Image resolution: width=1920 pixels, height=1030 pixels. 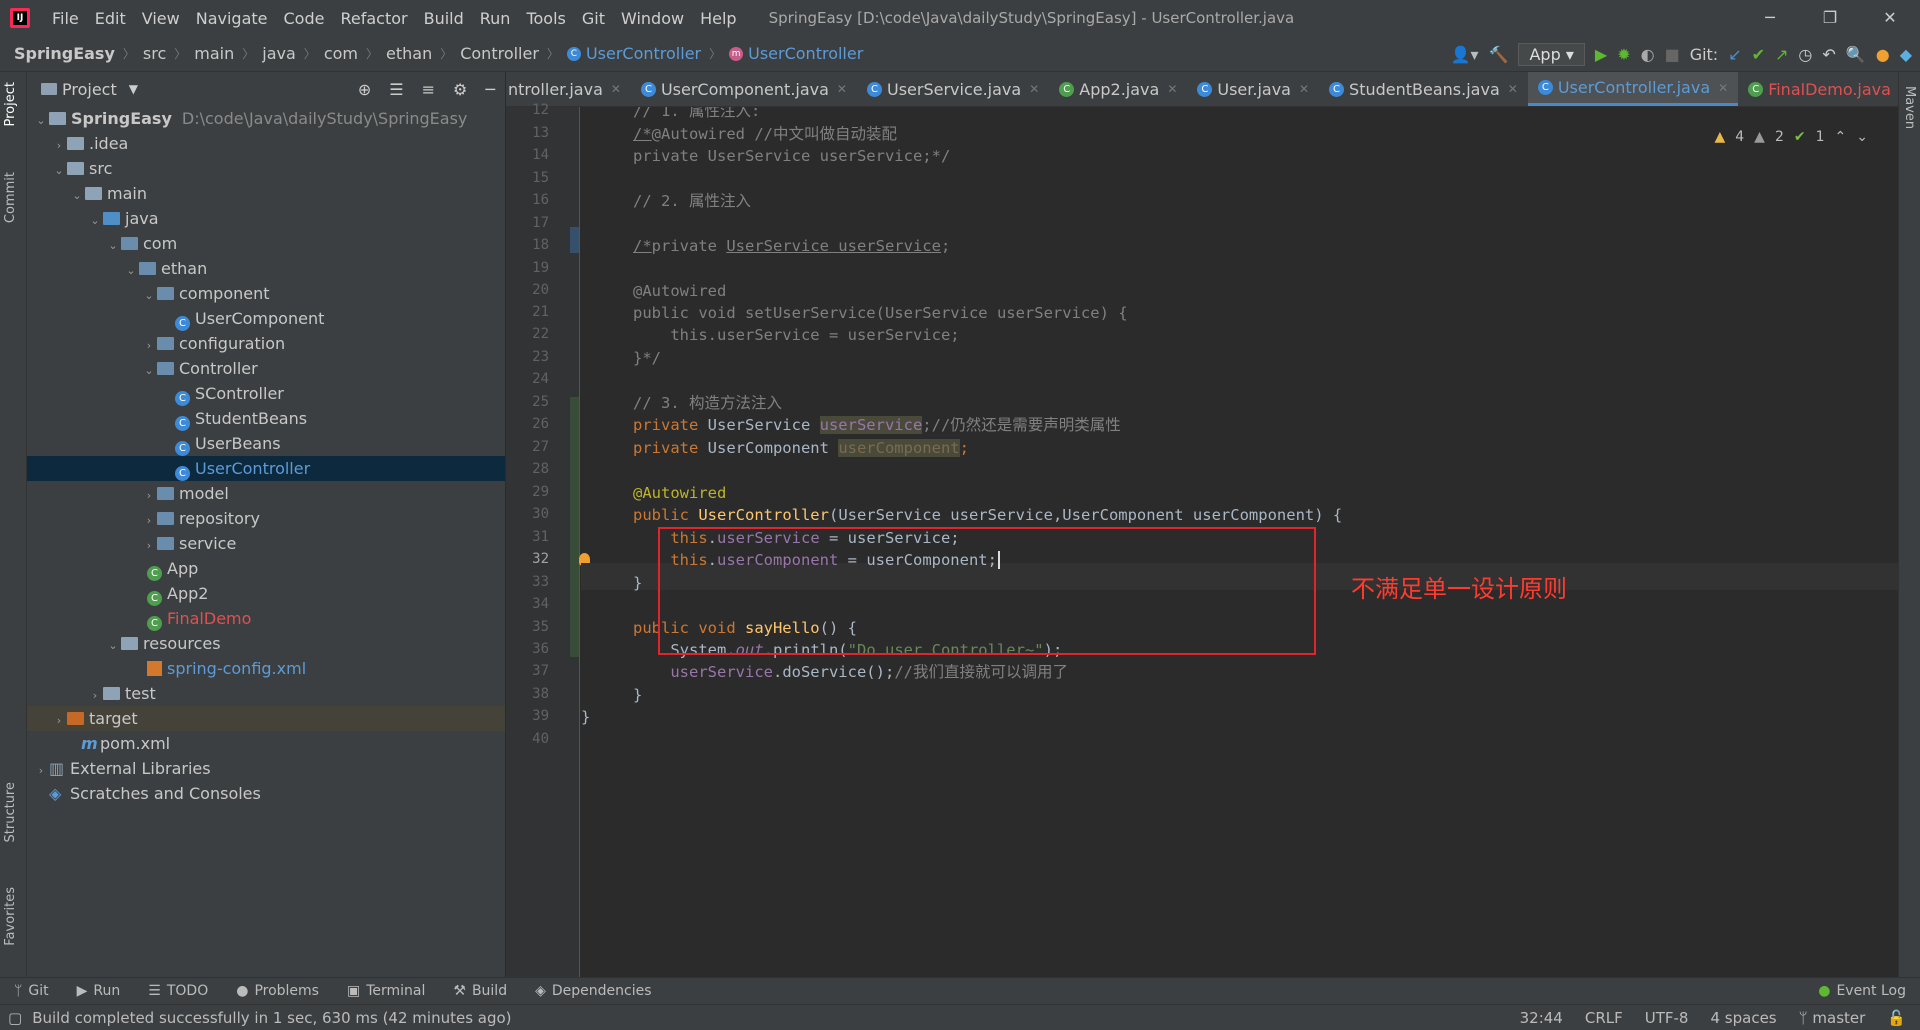 I want to click on menu-tools: Tools, so click(x=545, y=18).